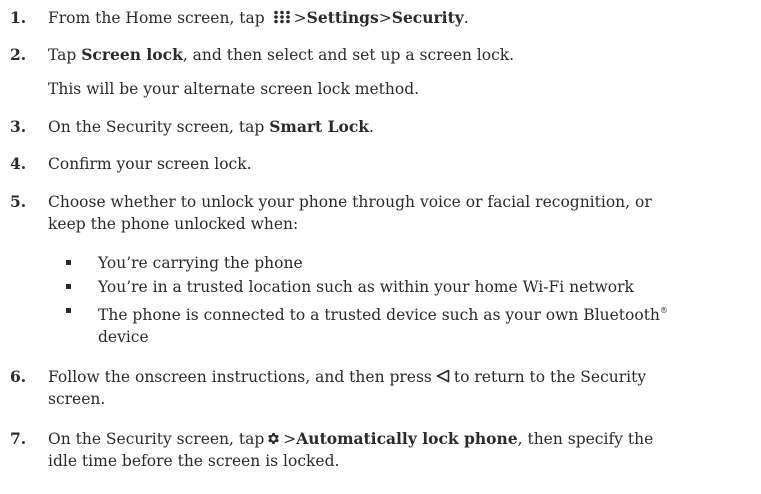 The image size is (761, 494). What do you see at coordinates (18, 376) in the screenshot?
I see `step-number: 6.` at bounding box center [18, 376].